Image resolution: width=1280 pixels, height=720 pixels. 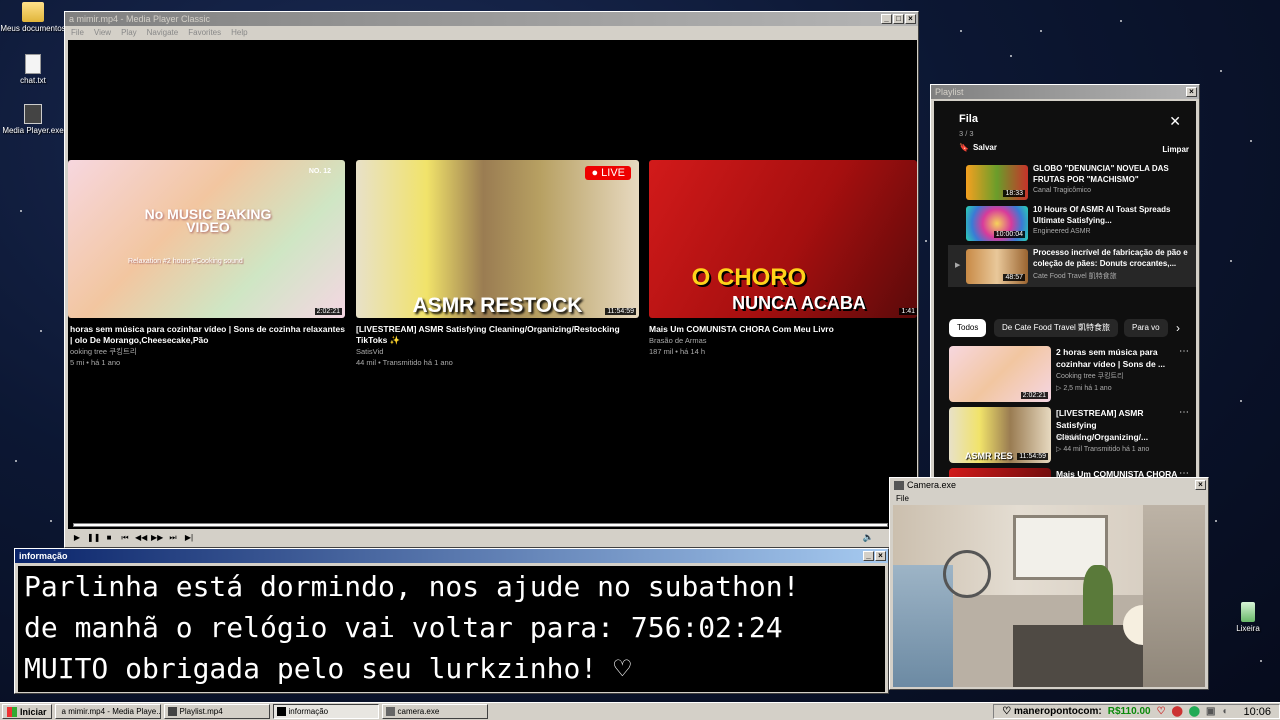 What do you see at coordinates (404, 362) in the screenshot?
I see `video-meta: 44 mil • Transmitido há 1 ano` at bounding box center [404, 362].